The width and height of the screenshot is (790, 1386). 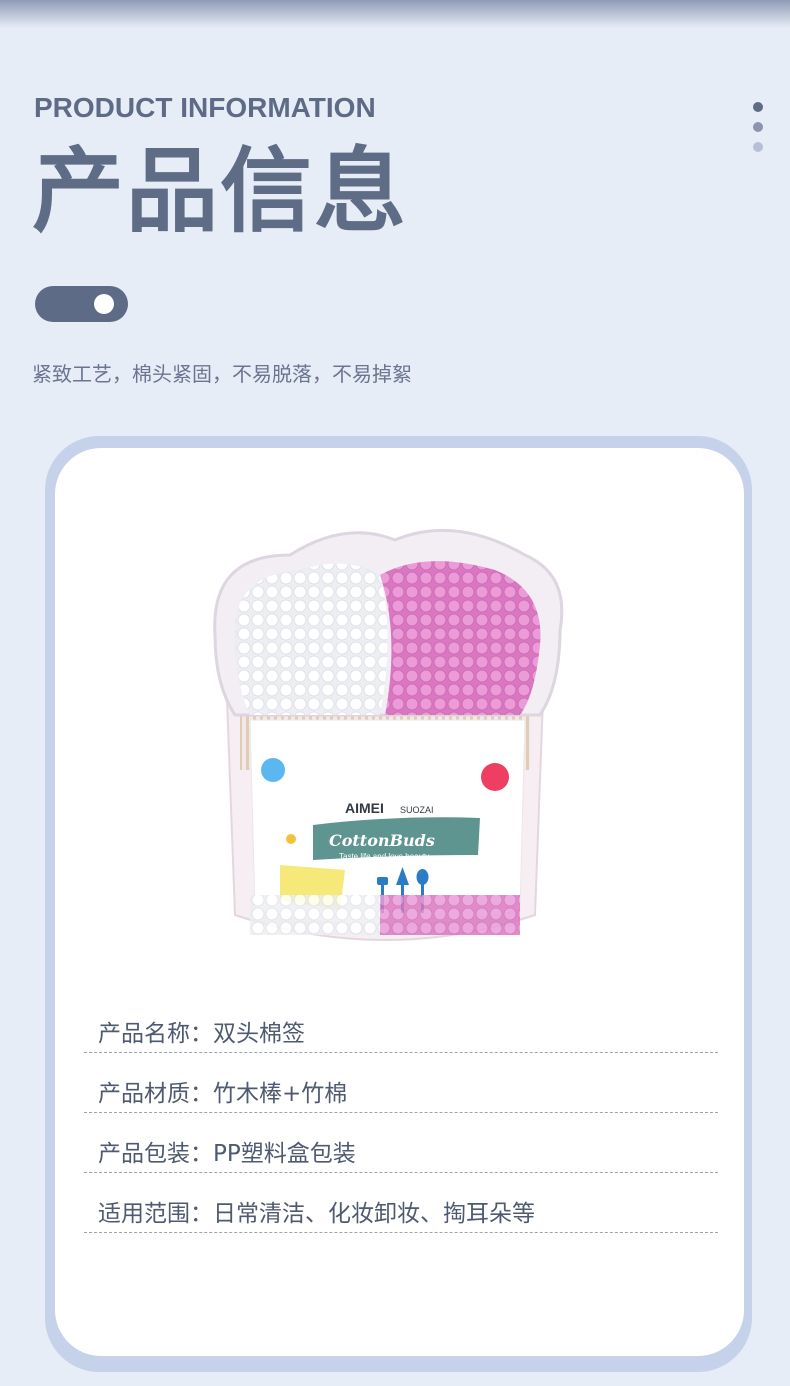 I want to click on info-text-usage: 适用范围：日常清洁、化妆卸妆、掏耳朵等, so click(x=316, y=1214).